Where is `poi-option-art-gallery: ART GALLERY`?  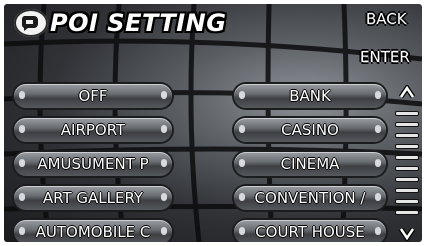 poi-option-art-gallery: ART GALLERY is located at coordinates (93, 198).